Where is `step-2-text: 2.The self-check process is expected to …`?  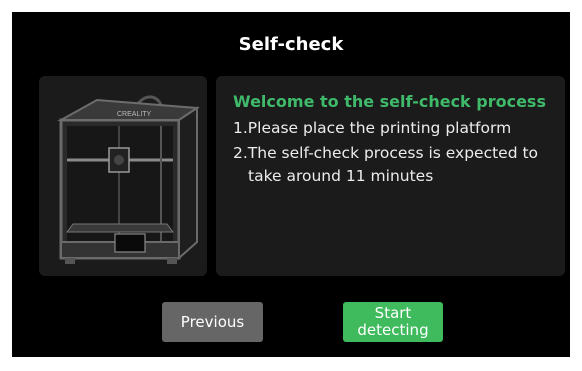 step-2-text: 2.The self-check process is expected to … is located at coordinates (396, 165).